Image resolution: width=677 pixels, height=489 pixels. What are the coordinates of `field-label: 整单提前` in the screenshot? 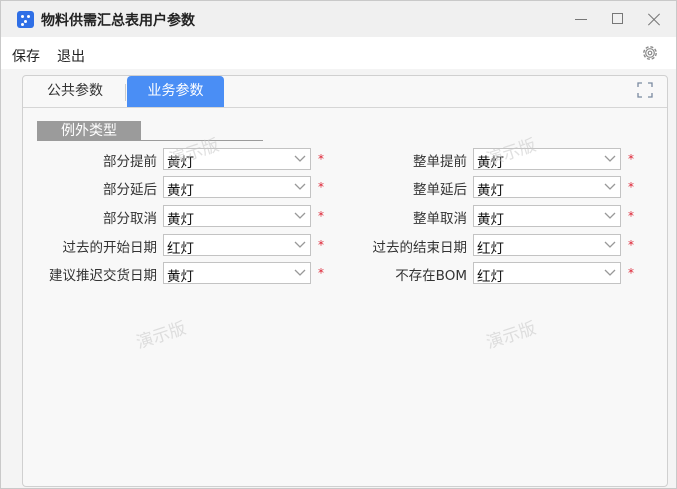 It's located at (440, 162).